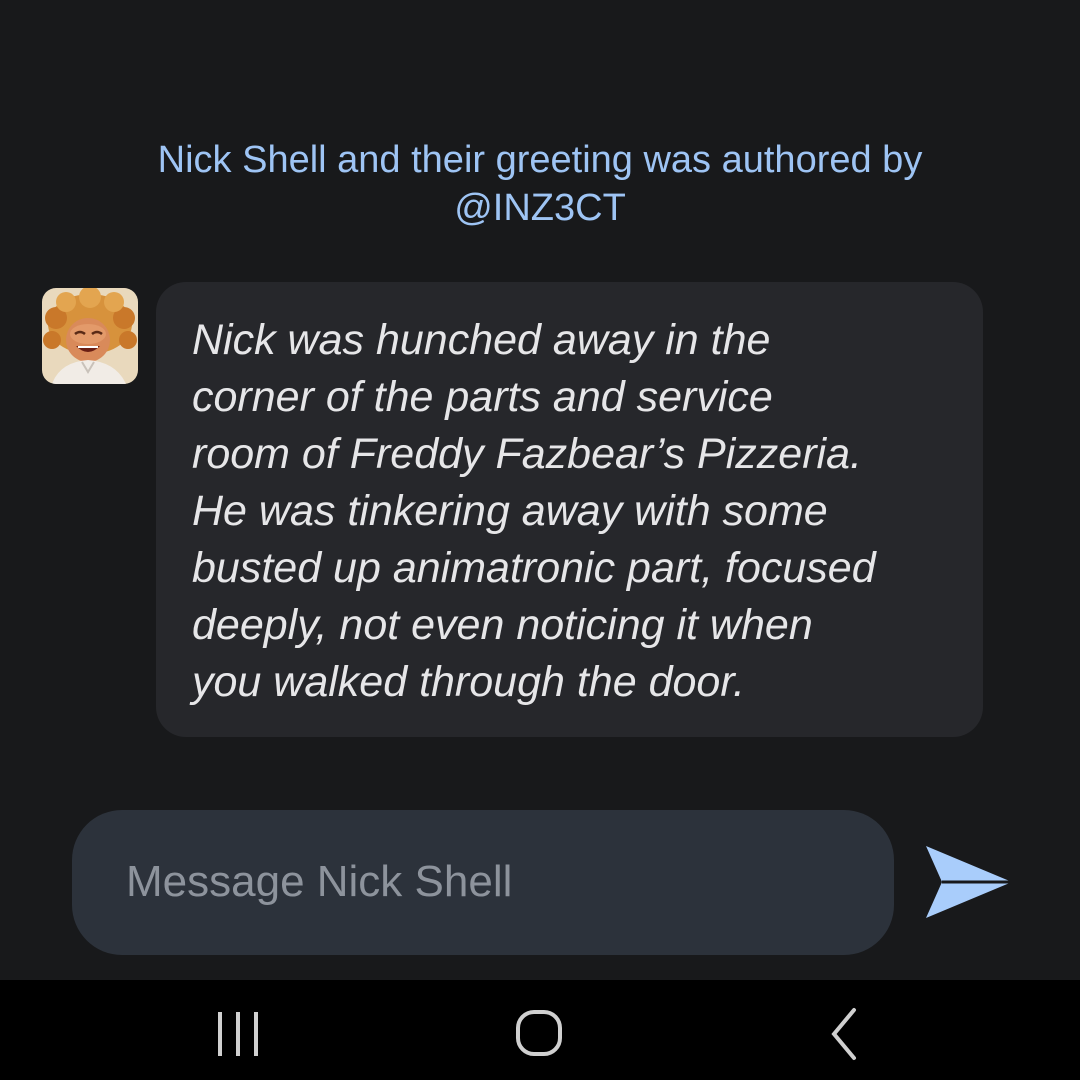 The height and width of the screenshot is (1080, 1080). I want to click on back-button, so click(846, 1034).